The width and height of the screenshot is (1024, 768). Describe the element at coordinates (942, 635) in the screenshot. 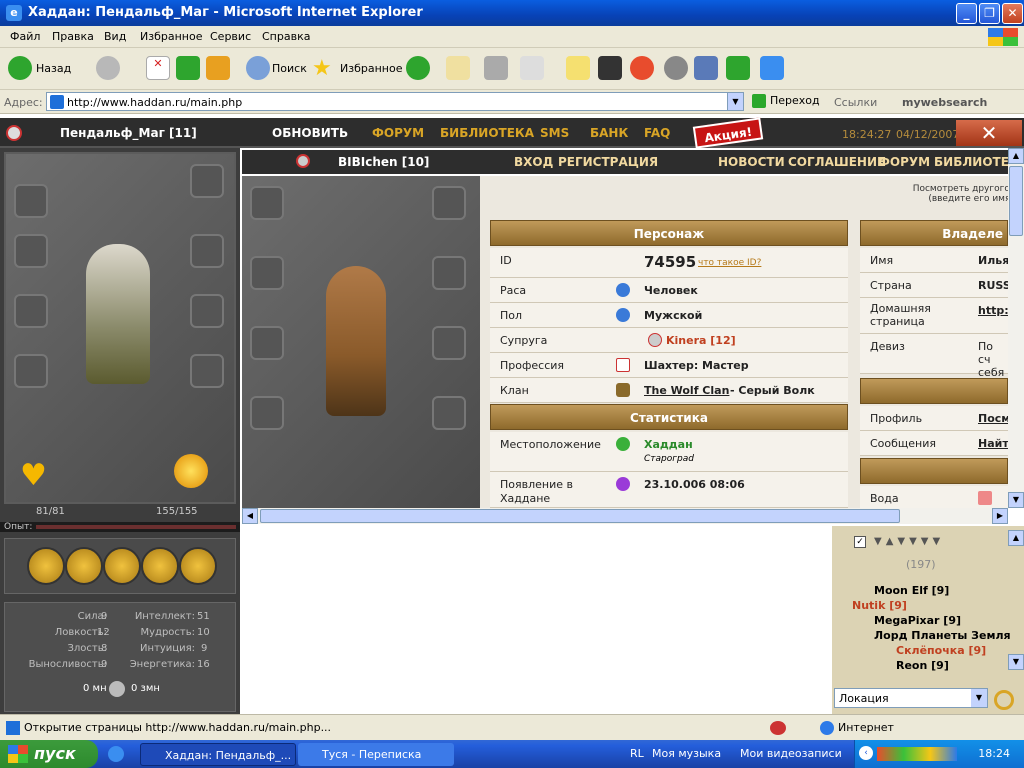

I see `online-player: Лорд Планеты Земля` at that location.